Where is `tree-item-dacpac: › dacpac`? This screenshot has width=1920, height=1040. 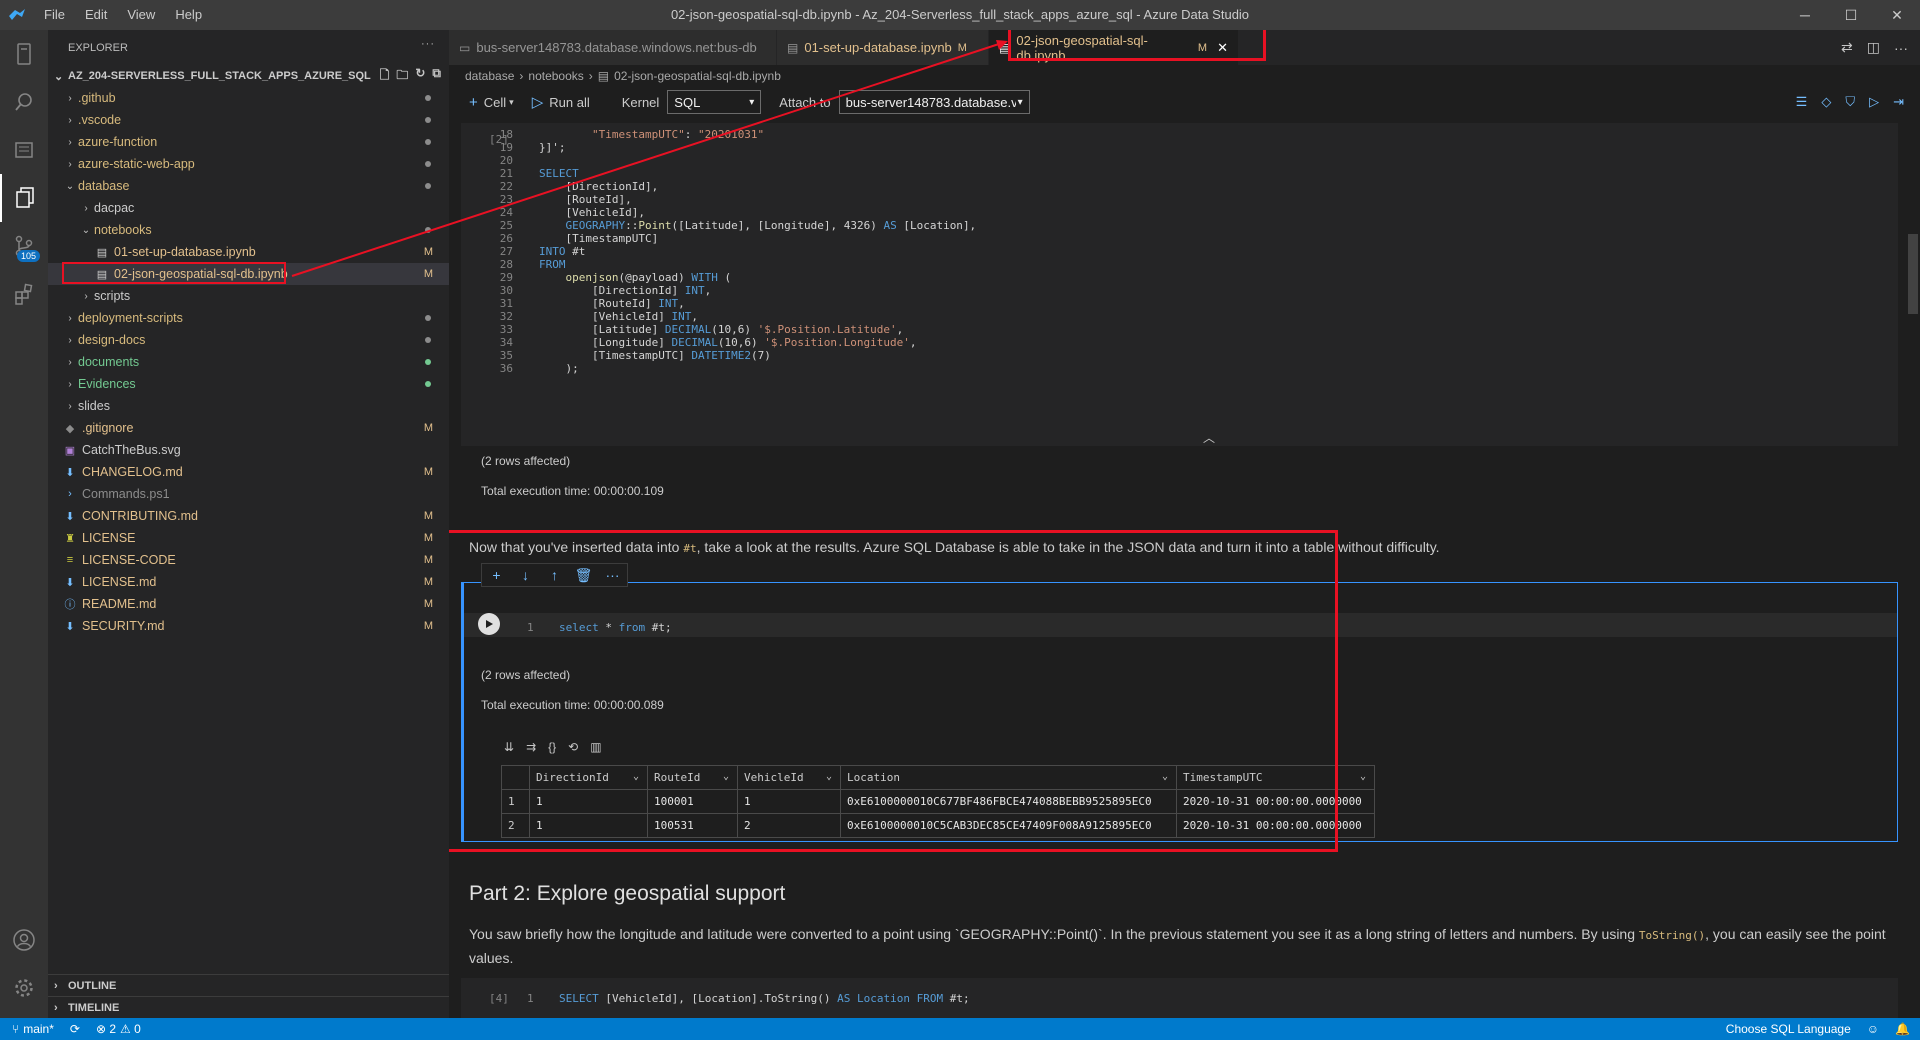
tree-item-dacpac: › dacpac is located at coordinates (248, 208).